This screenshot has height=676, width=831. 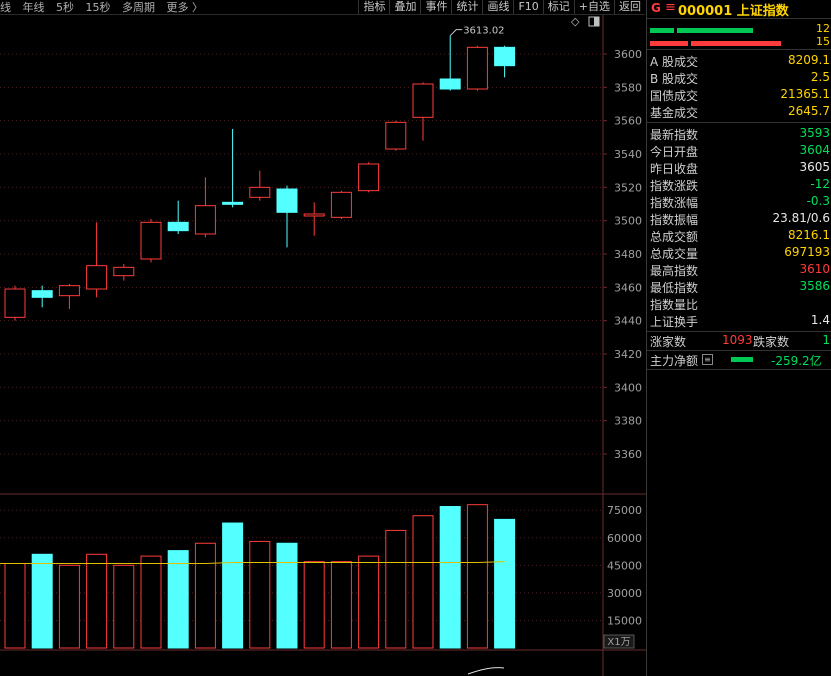 I want to click on down-count-label: 跌家数, so click(x=771, y=342).